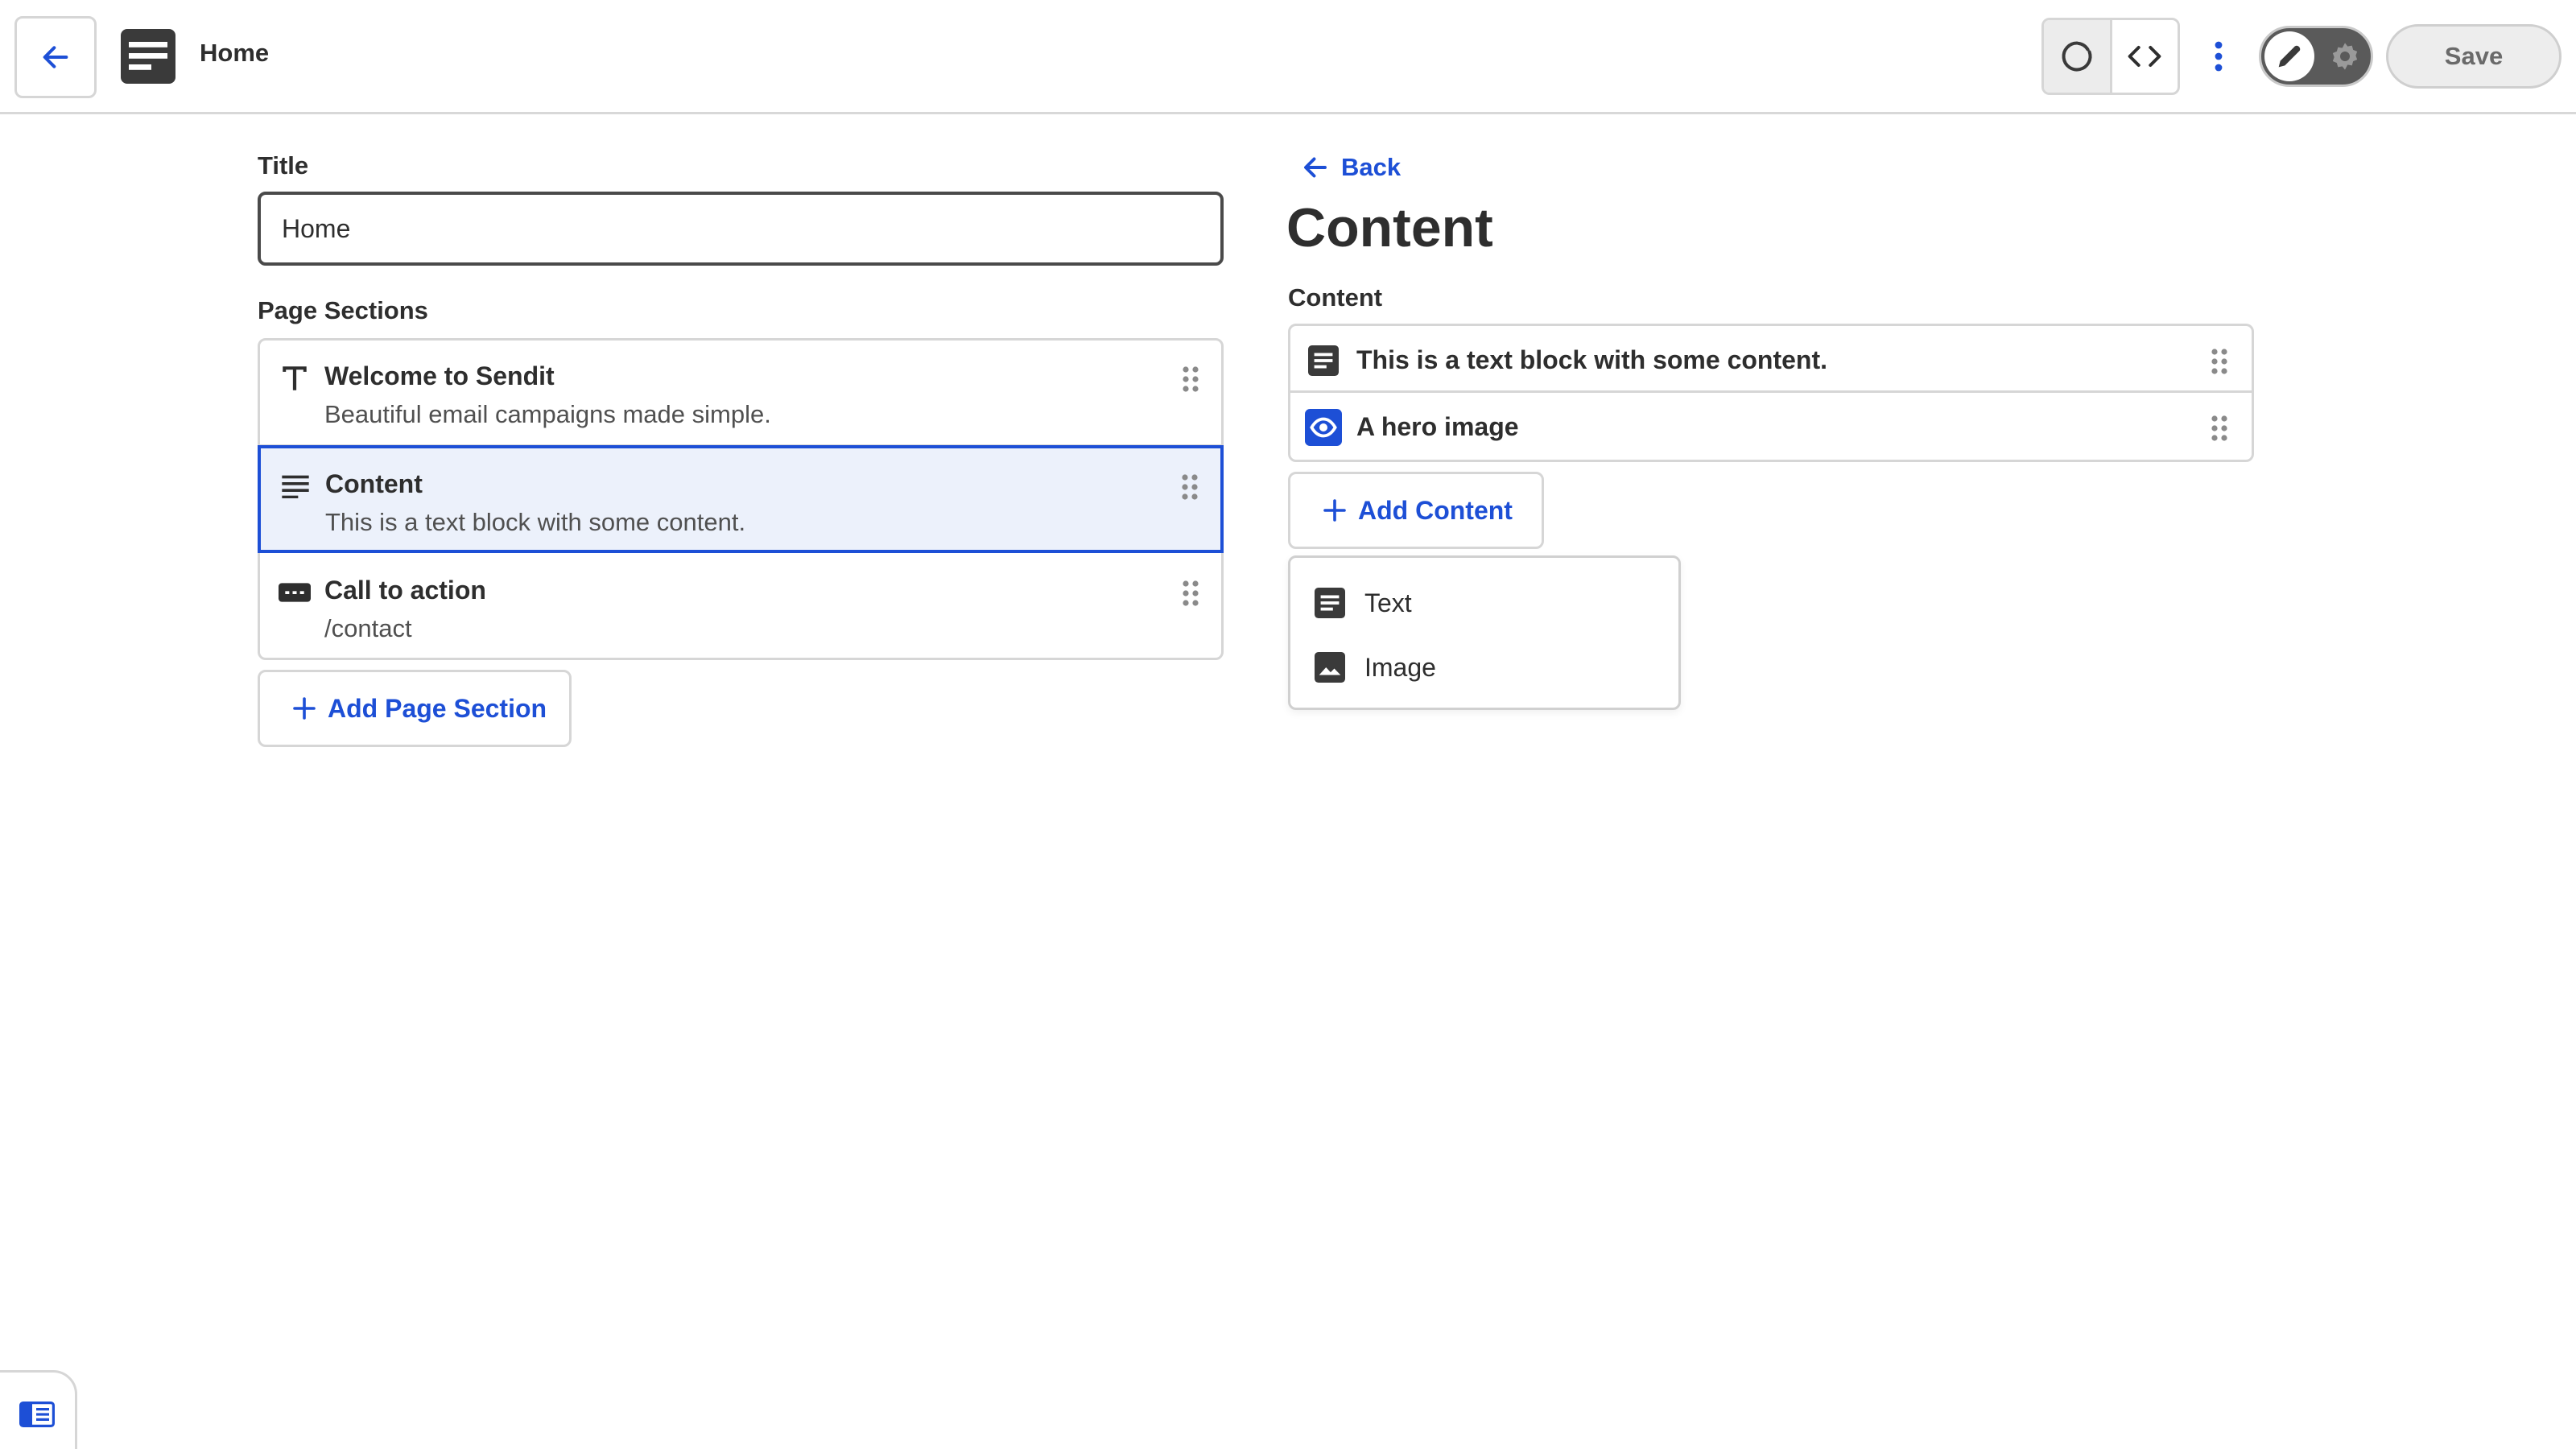  I want to click on menu-item-label: Image, so click(1400, 667).